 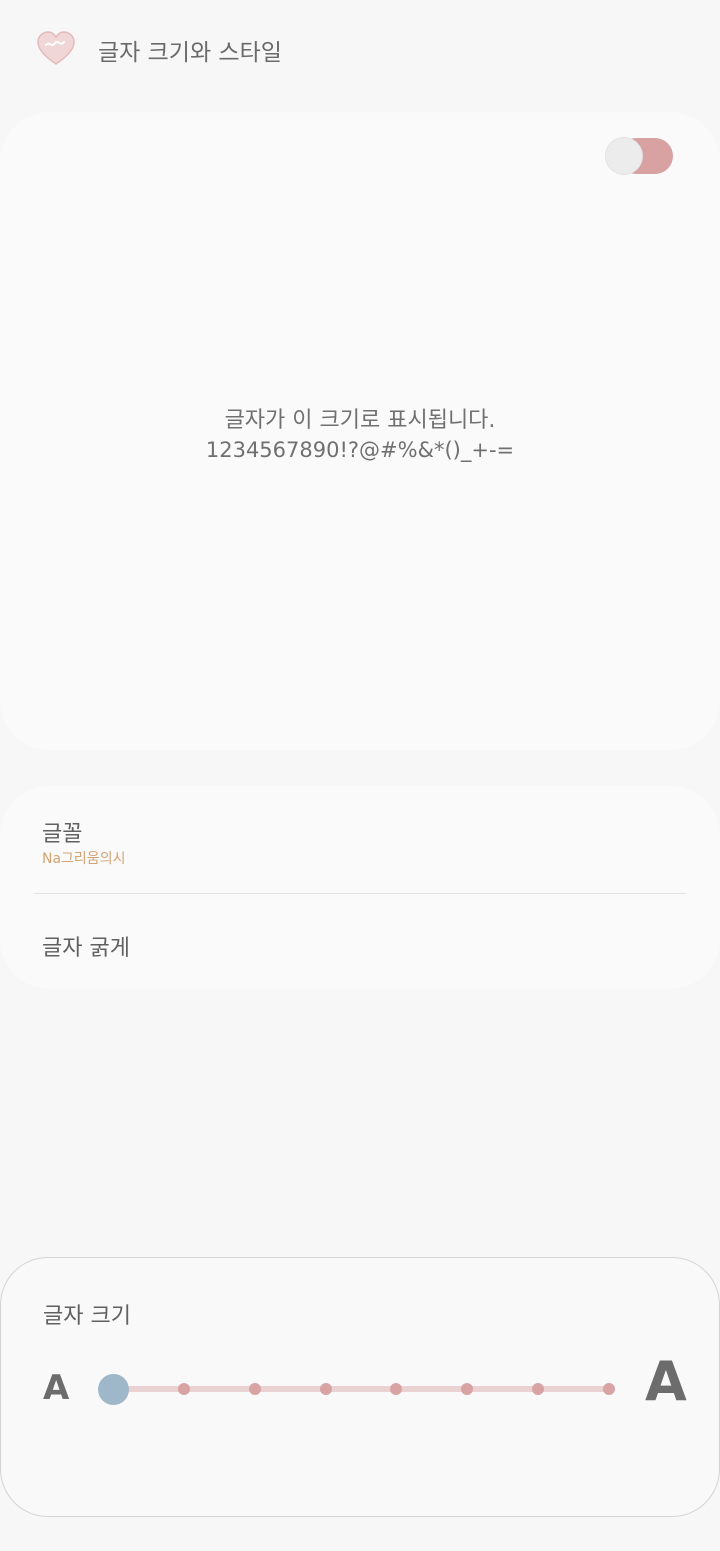 I want to click on font-size-slider, so click(x=359, y=1390).